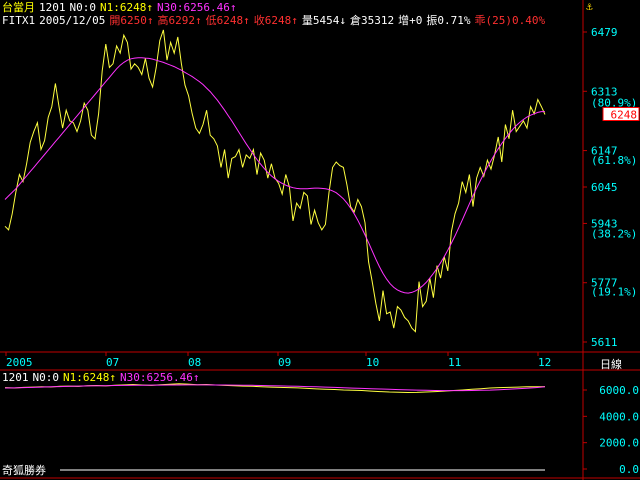 This screenshot has height=480, width=640. What do you see at coordinates (284, 362) in the screenshot?
I see `x-tick-label: 09` at bounding box center [284, 362].